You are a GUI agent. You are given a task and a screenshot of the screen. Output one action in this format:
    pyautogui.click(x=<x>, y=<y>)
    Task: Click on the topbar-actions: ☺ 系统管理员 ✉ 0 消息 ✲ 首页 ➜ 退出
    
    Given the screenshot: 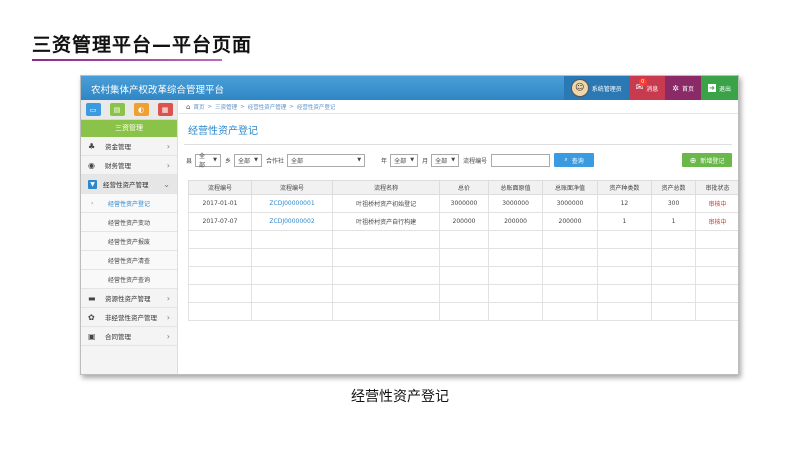 What is the action you would take?
    pyautogui.click(x=650, y=88)
    